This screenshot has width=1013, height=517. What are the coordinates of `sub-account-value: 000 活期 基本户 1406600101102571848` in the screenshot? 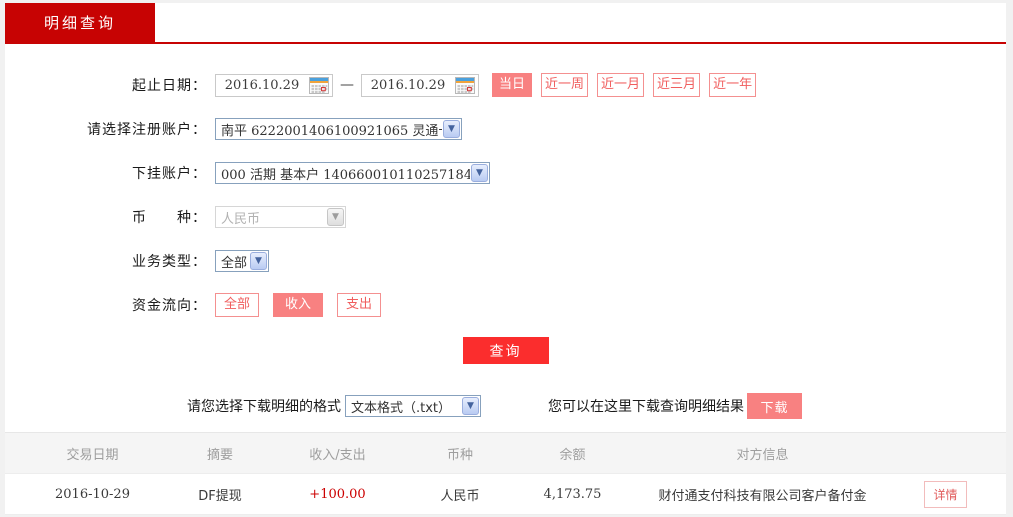 It's located at (345, 175).